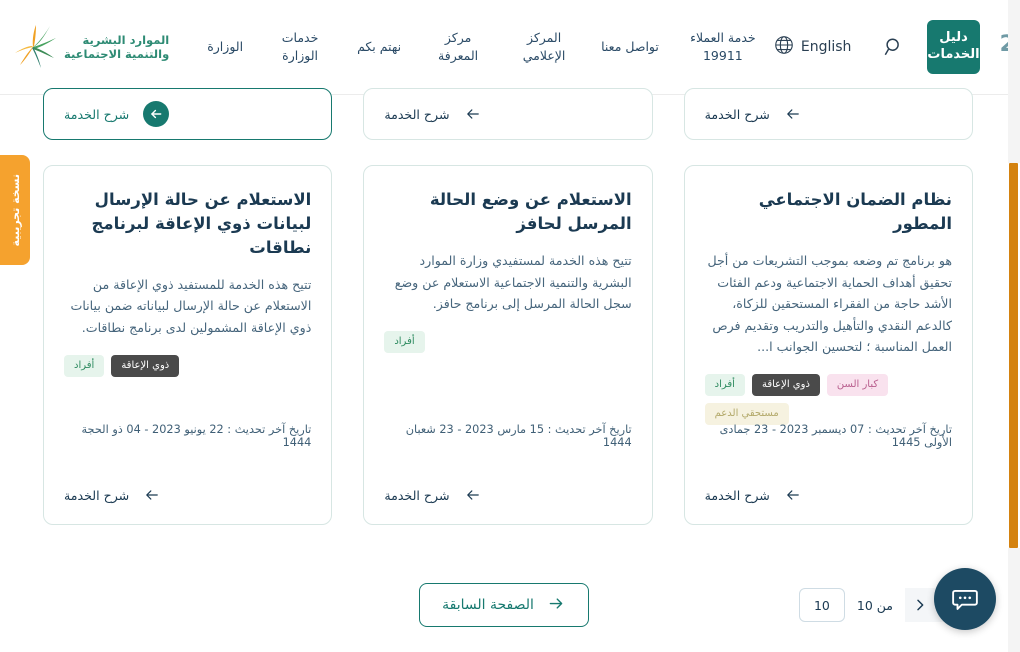  Describe the element at coordinates (458, 47) in the screenshot. I see `nav-item-knowledge-center: مركز المعرفة` at that location.